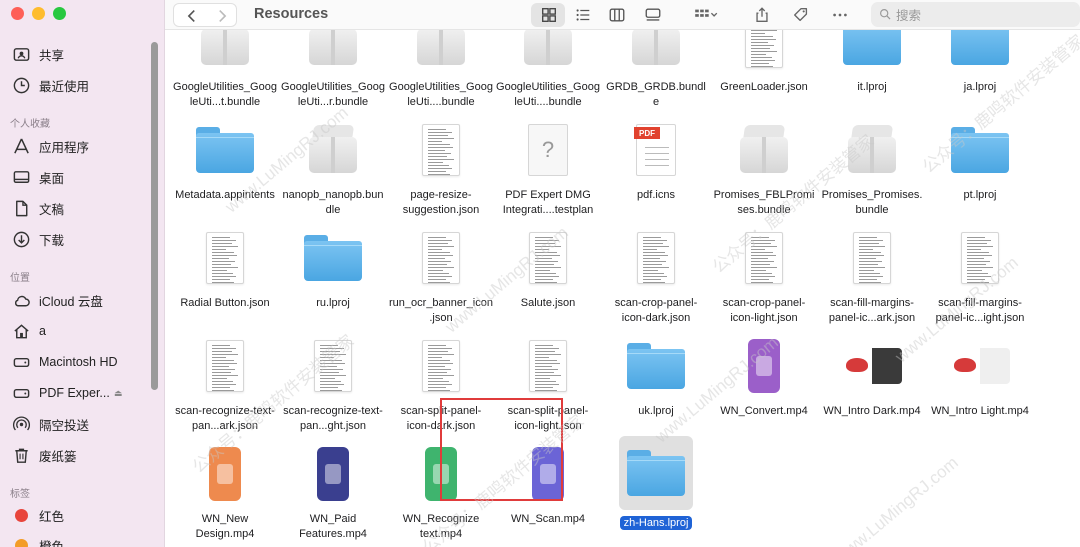 This screenshot has height=547, width=1080. Describe the element at coordinates (980, 62) in the screenshot. I see `file-item: ja.lproj` at that location.